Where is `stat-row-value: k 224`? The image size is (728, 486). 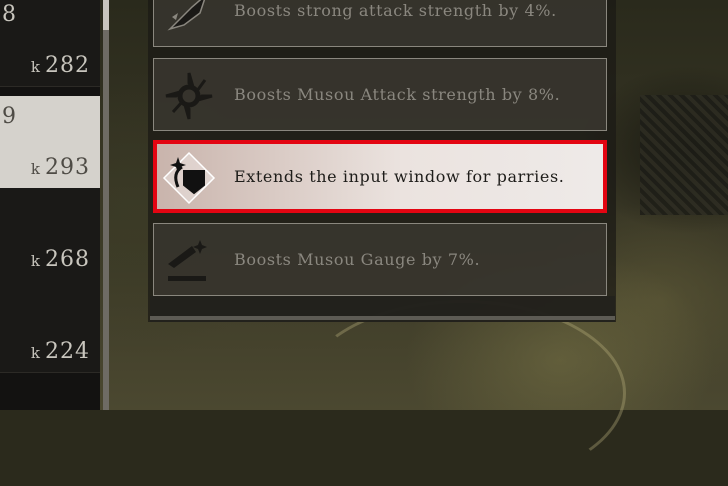 stat-row-value: k 224 is located at coordinates (60, 351).